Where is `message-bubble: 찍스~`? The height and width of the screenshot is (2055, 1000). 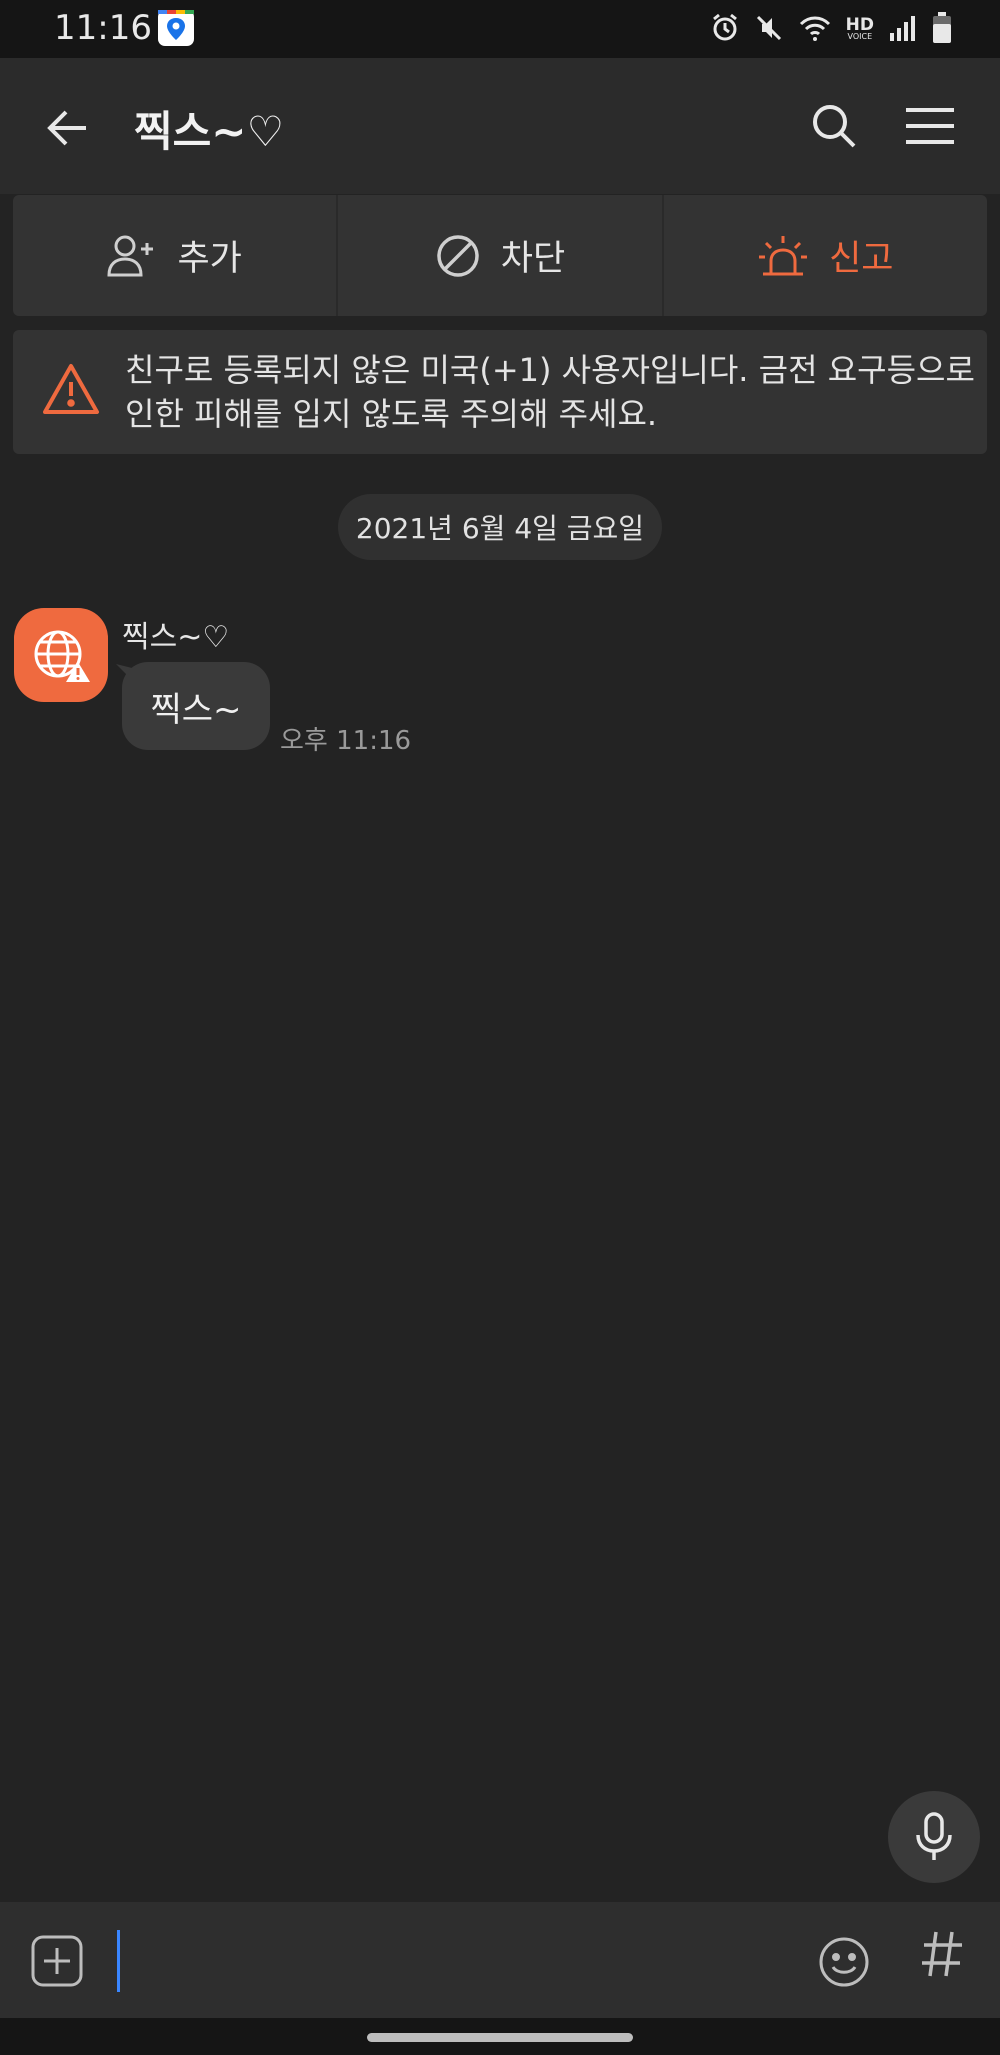
message-bubble: 찍스~ is located at coordinates (196, 706).